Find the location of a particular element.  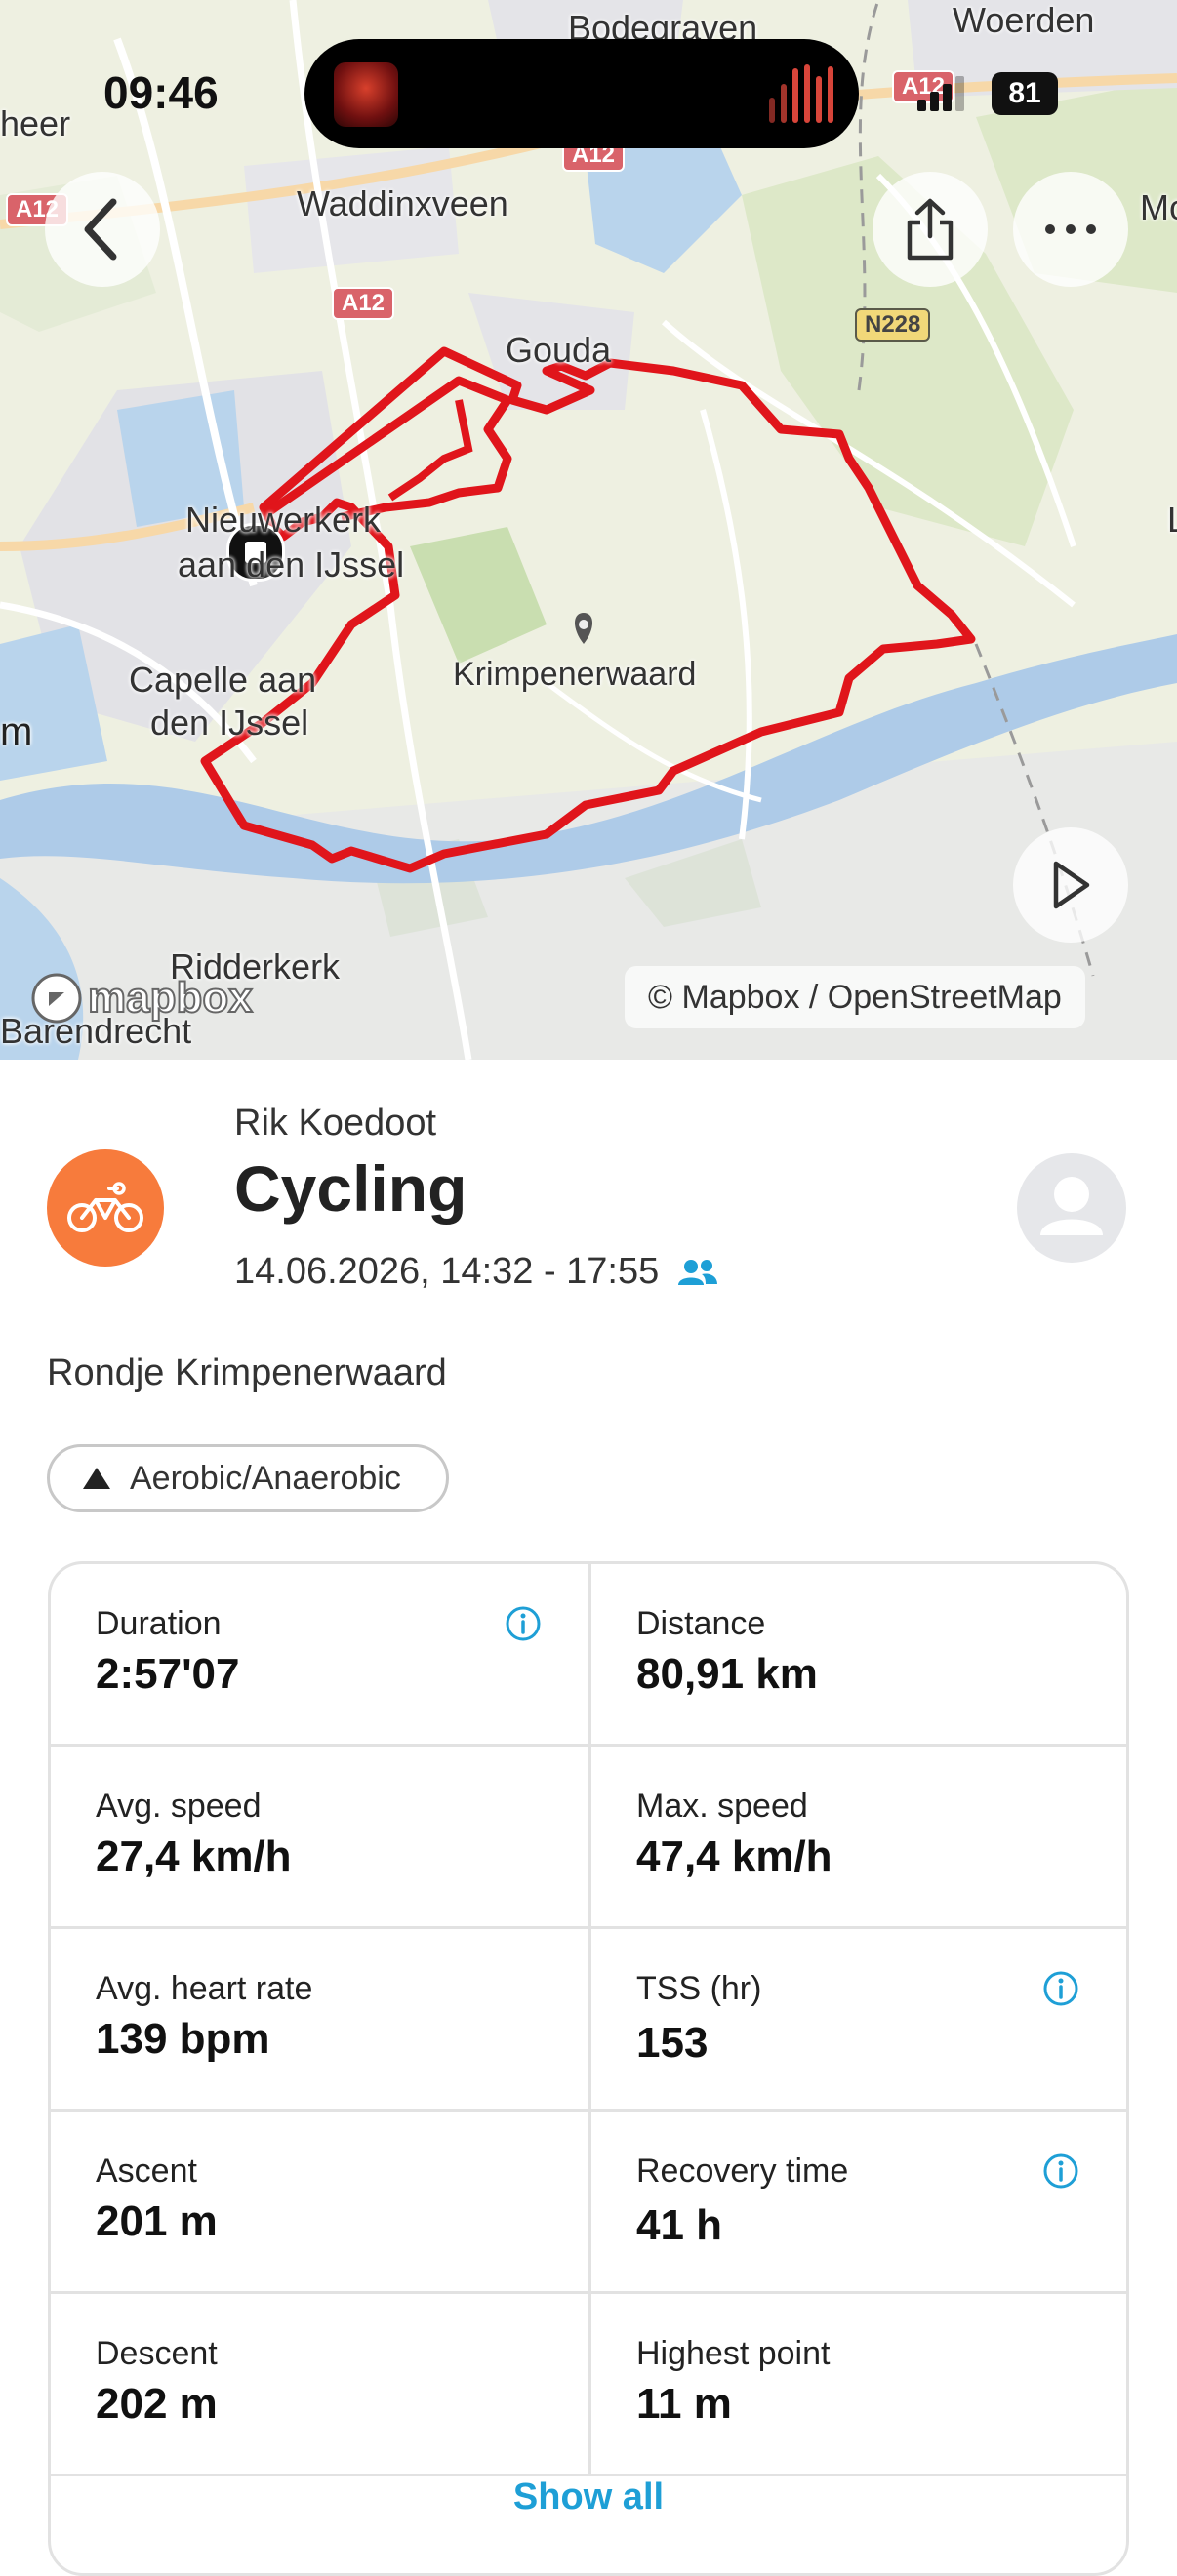

activity-date-text: 14.06.2026, 14:32 - 17:55 is located at coordinates (447, 1271).